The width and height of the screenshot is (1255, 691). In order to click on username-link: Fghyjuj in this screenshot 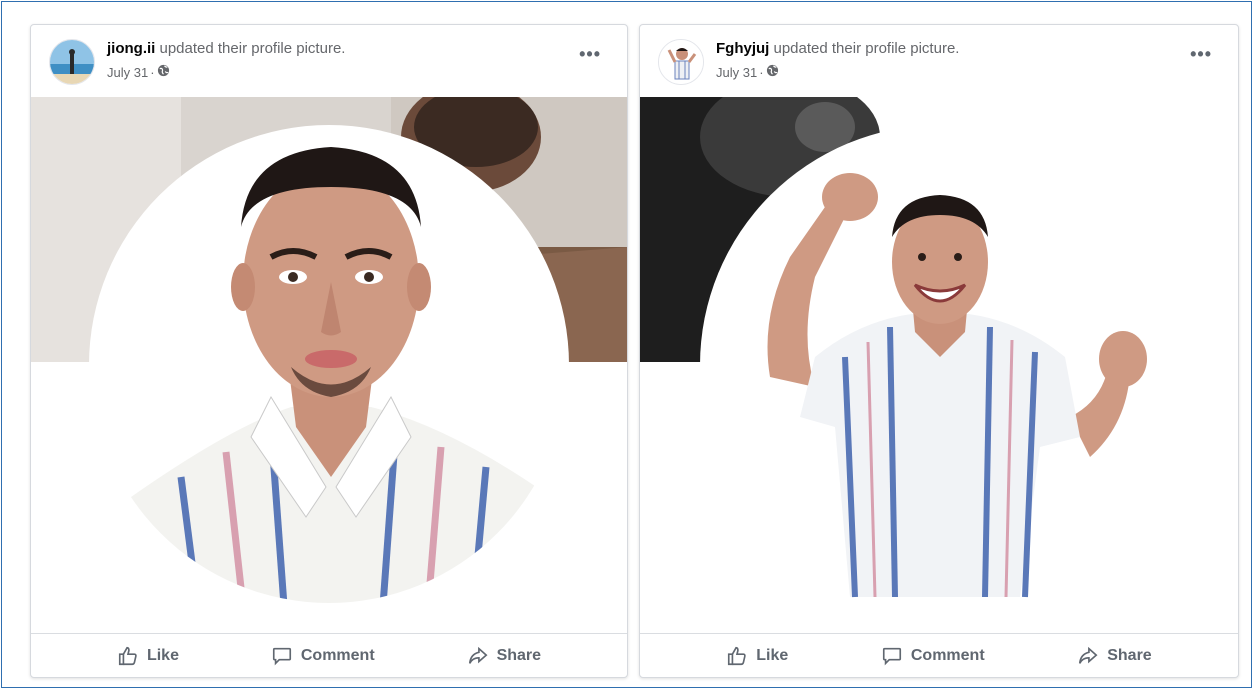, I will do `click(742, 48)`.